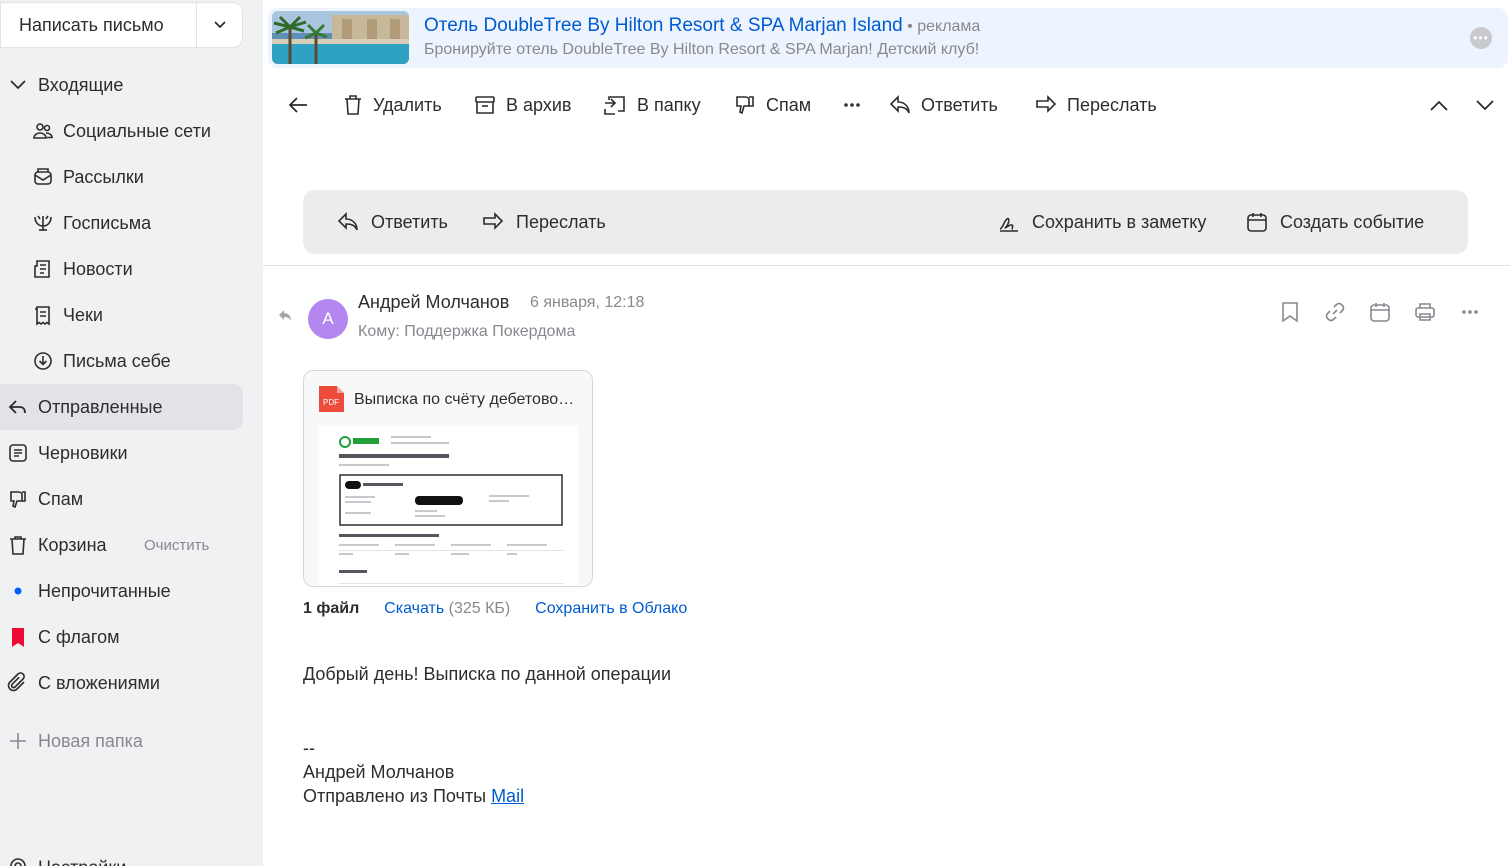 The image size is (1510, 866). I want to click on folder-label: Социальные сети, so click(137, 130).